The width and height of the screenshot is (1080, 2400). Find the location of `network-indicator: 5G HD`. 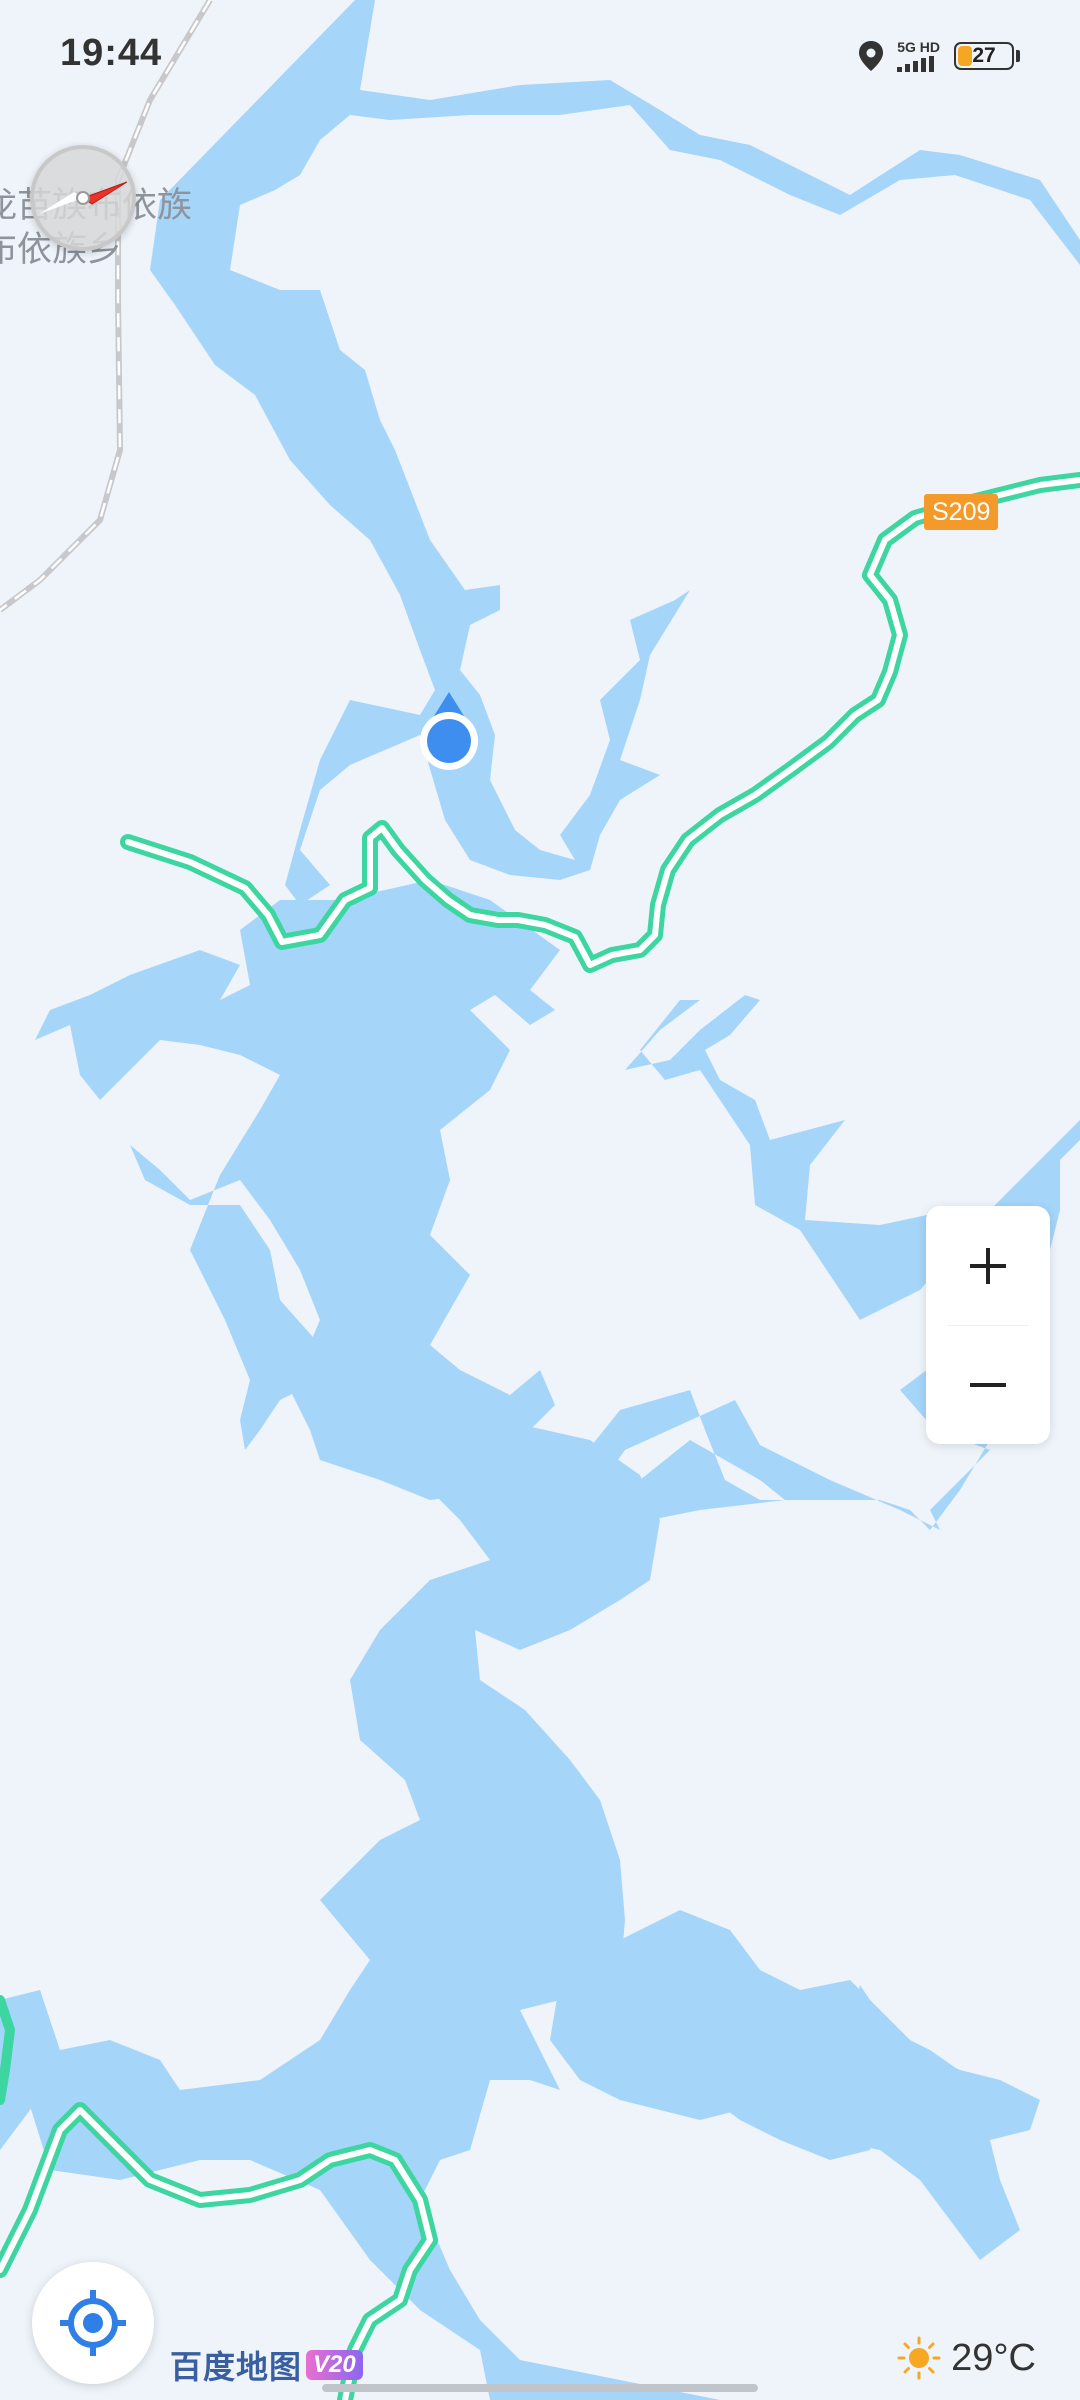

network-indicator: 5G HD is located at coordinates (918, 56).